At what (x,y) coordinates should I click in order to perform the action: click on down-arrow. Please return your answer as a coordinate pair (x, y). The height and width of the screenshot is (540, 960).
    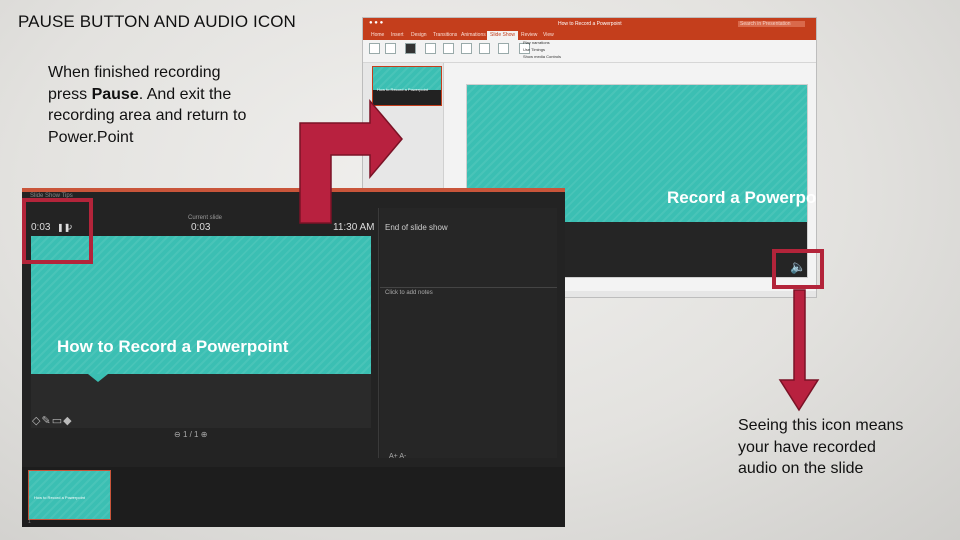
    Looking at the image, I should click on (799, 350).